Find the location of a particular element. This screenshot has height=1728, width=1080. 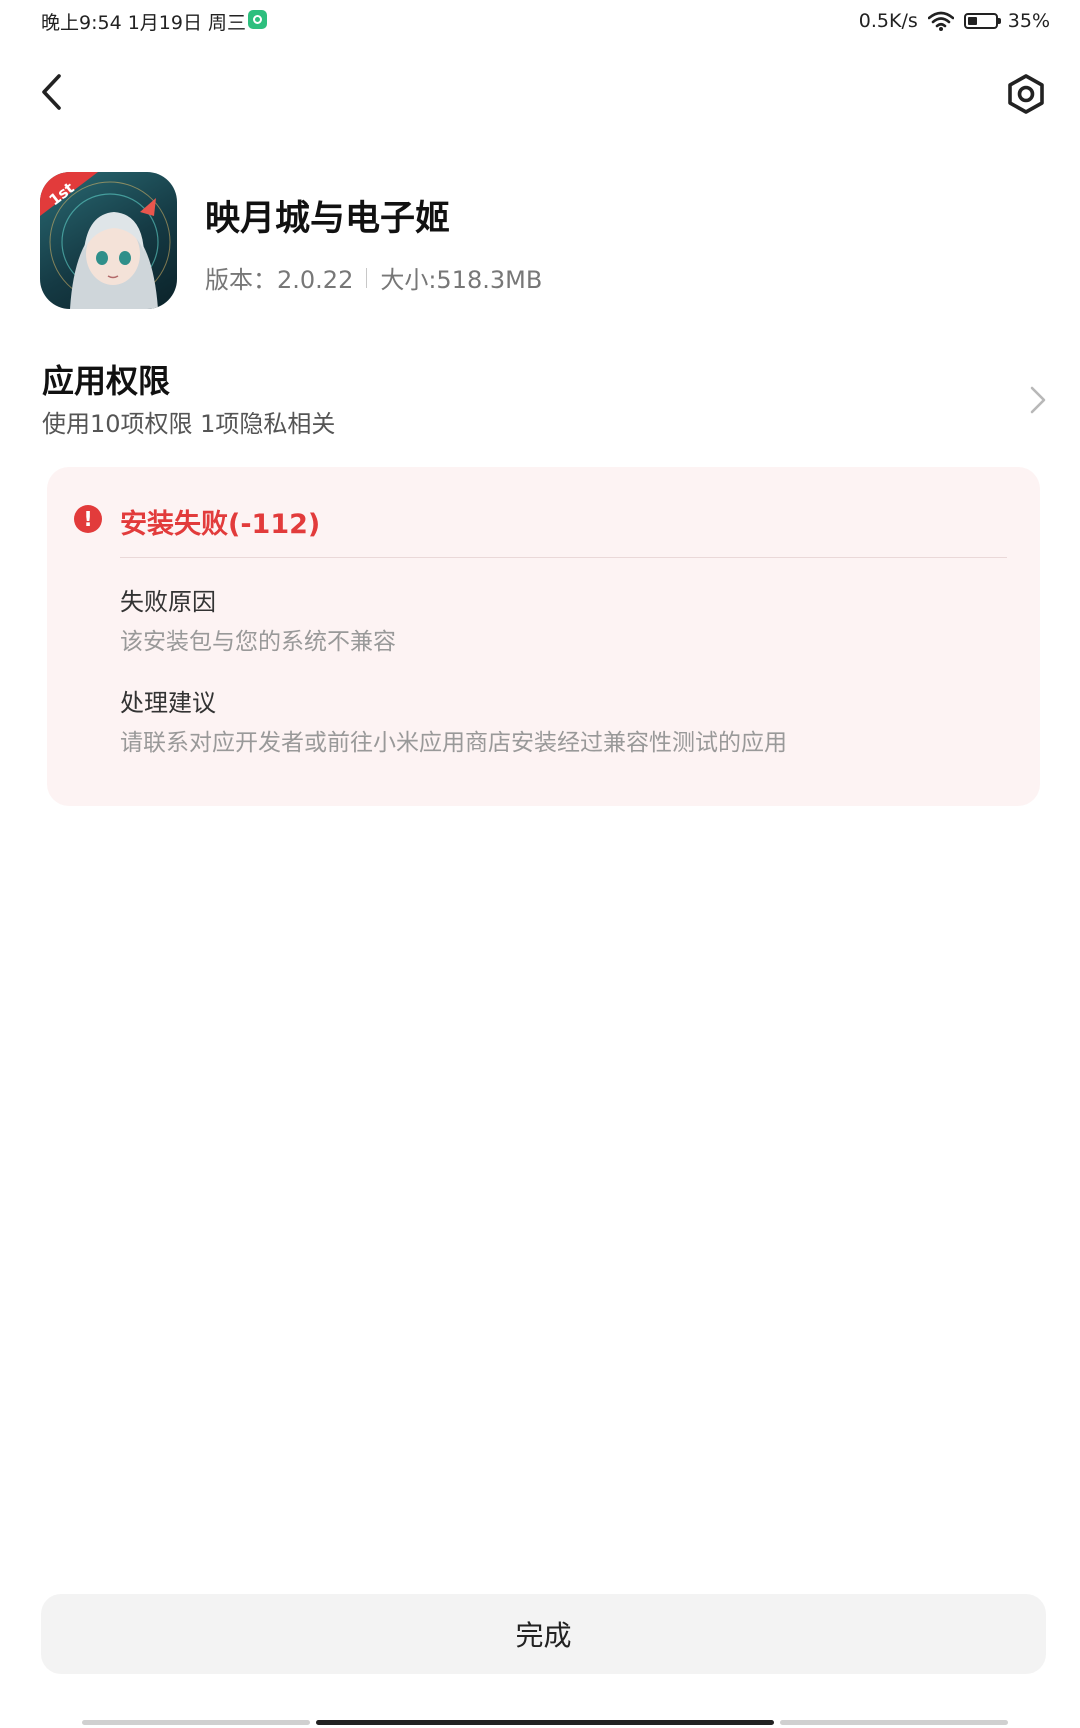

app-icon: 1st is located at coordinates (108, 240).